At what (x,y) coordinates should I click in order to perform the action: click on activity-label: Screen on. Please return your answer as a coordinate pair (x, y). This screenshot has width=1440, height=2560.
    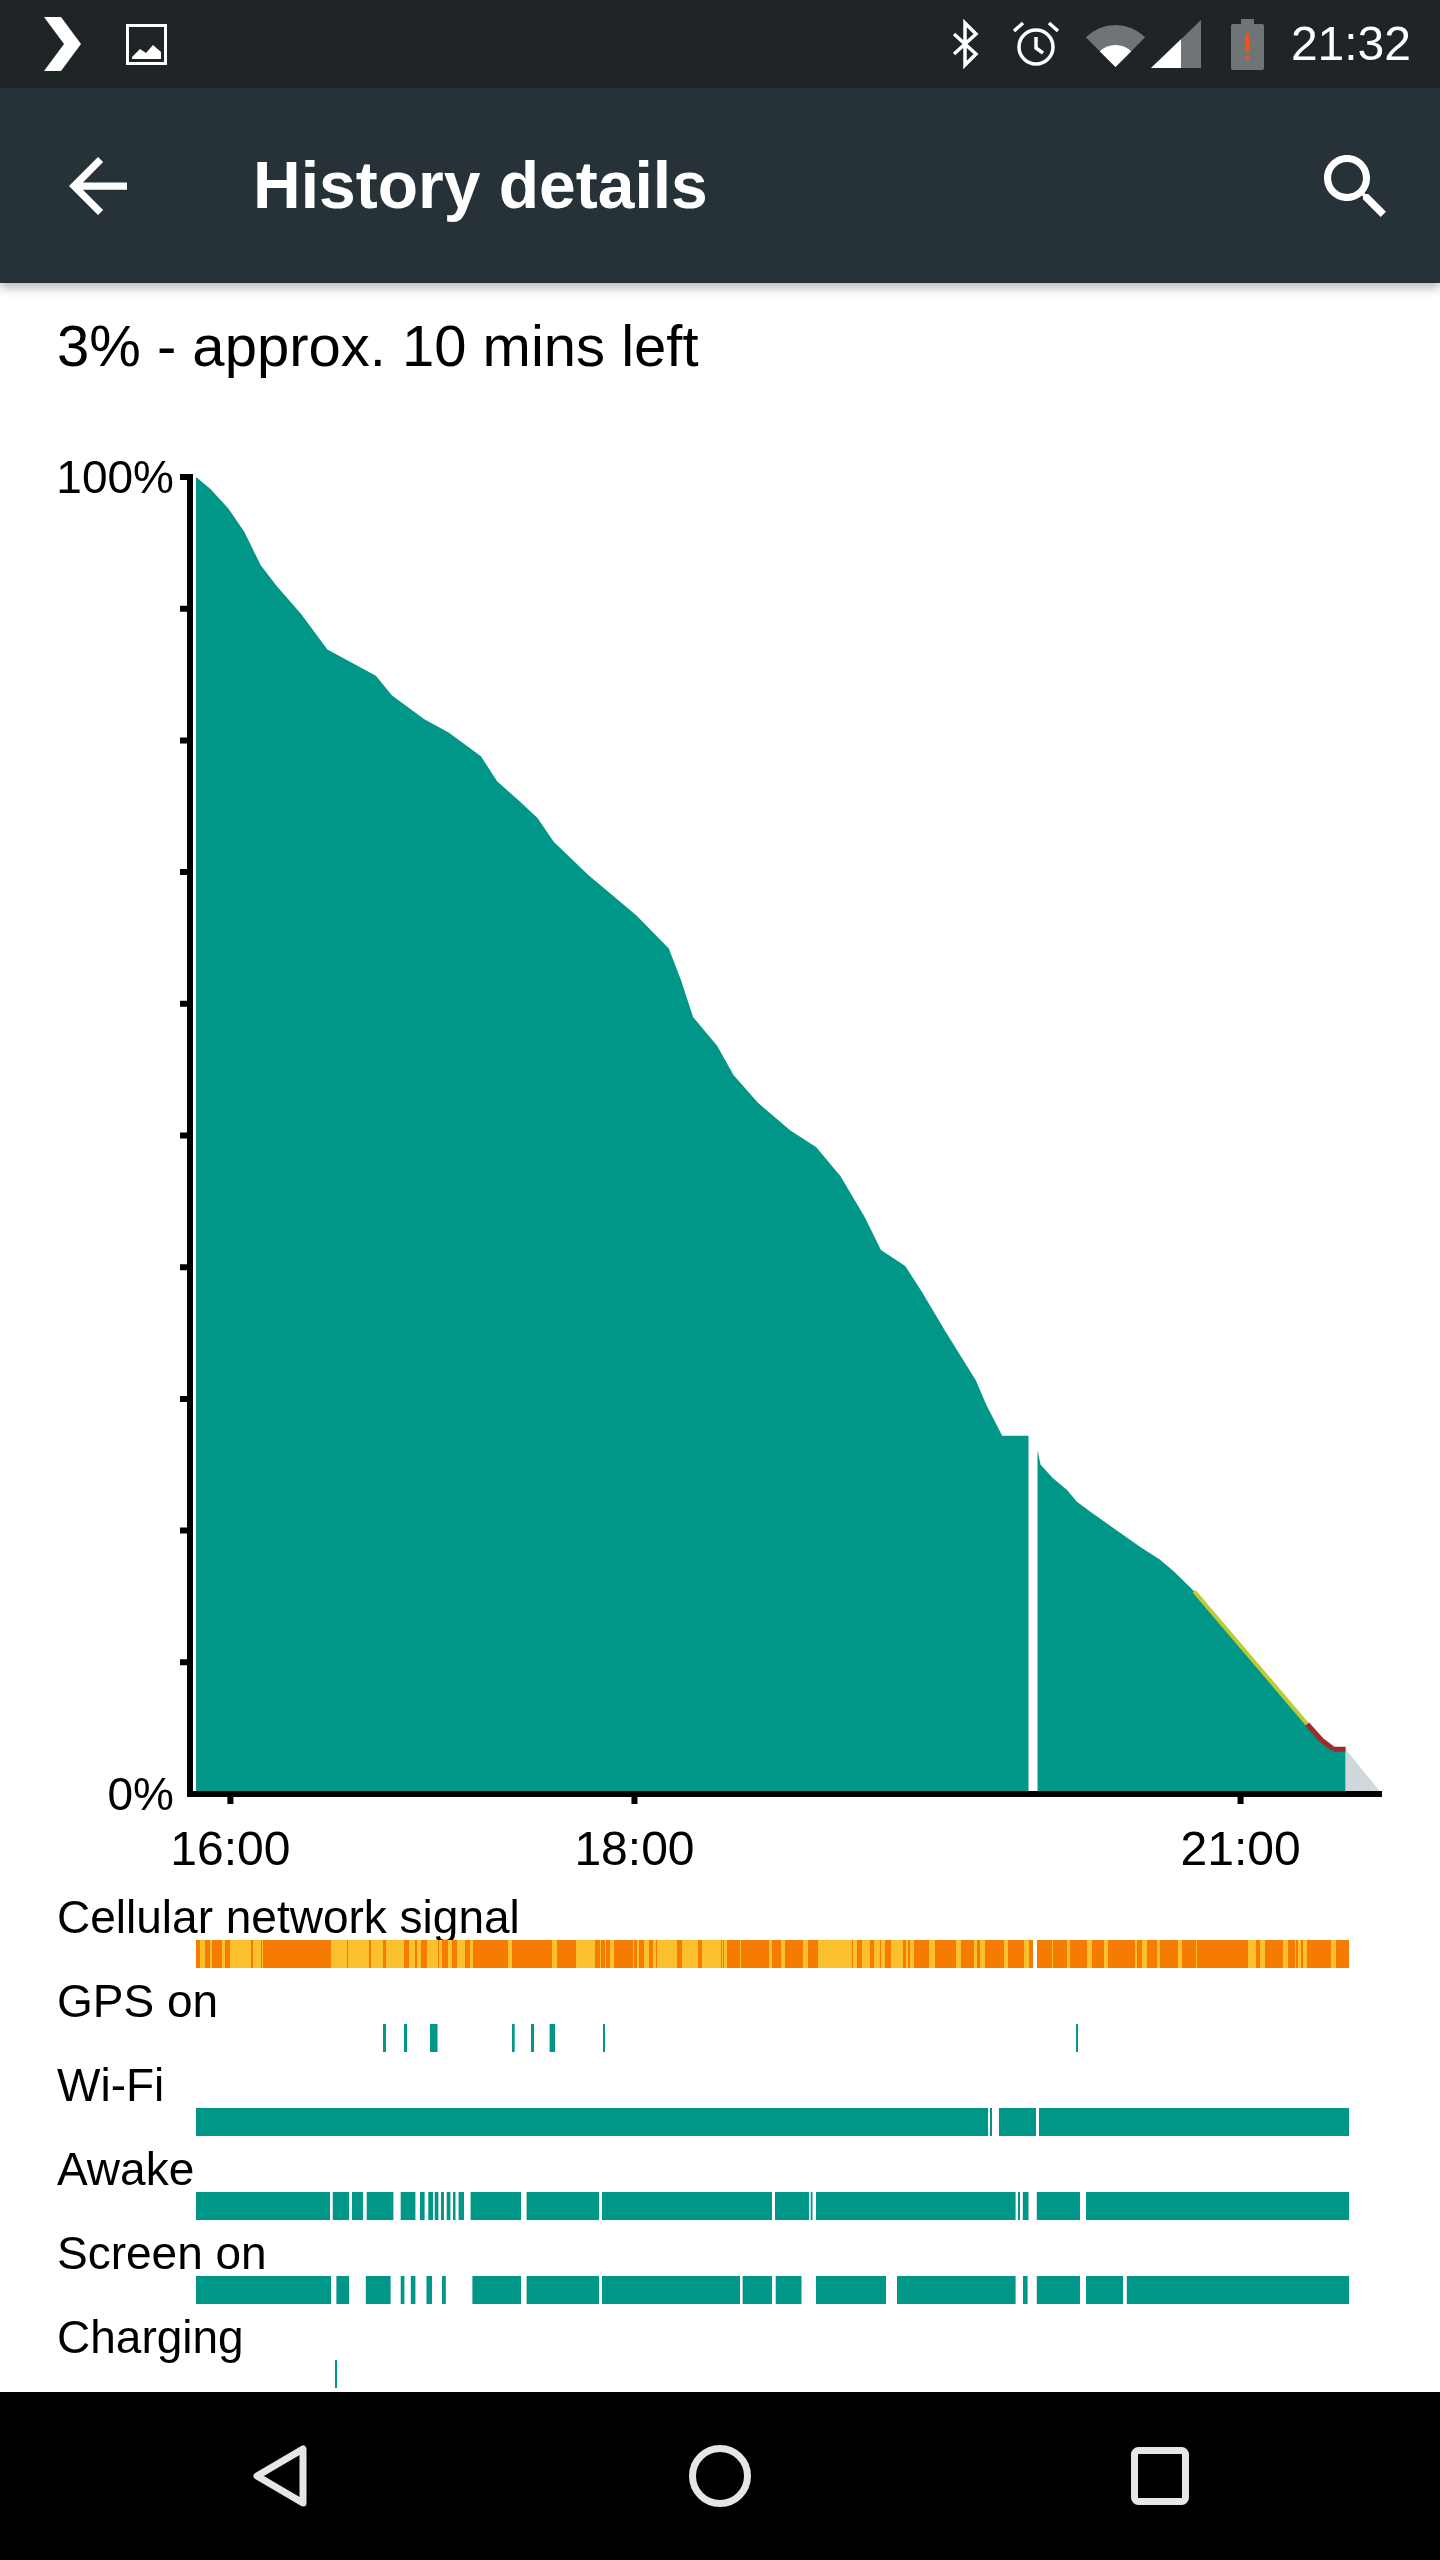
    Looking at the image, I should click on (162, 2253).